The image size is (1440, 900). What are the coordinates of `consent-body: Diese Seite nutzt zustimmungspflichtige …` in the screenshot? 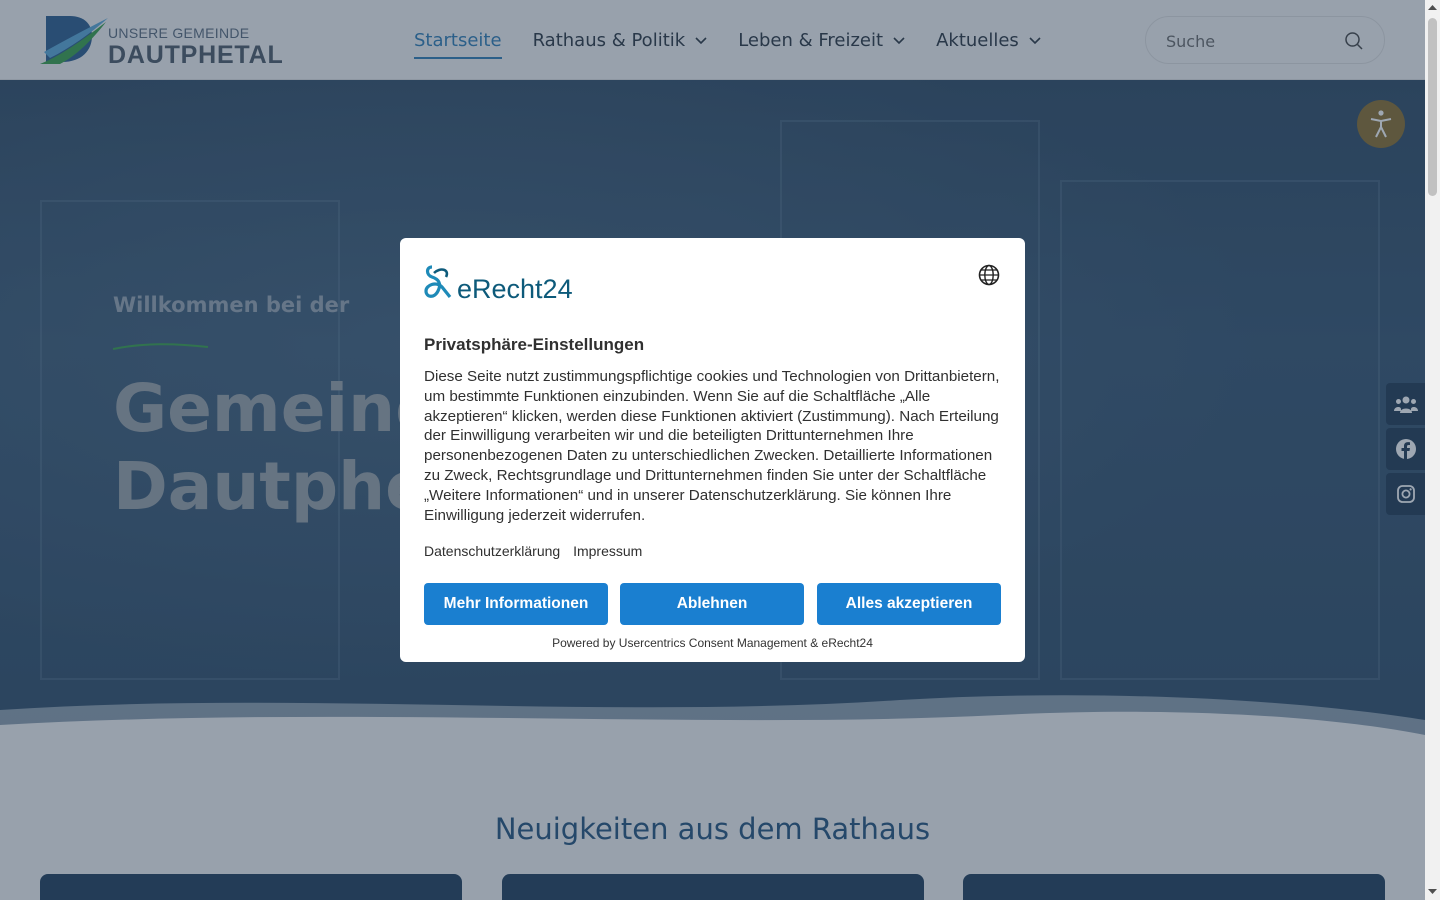 It's located at (712, 446).